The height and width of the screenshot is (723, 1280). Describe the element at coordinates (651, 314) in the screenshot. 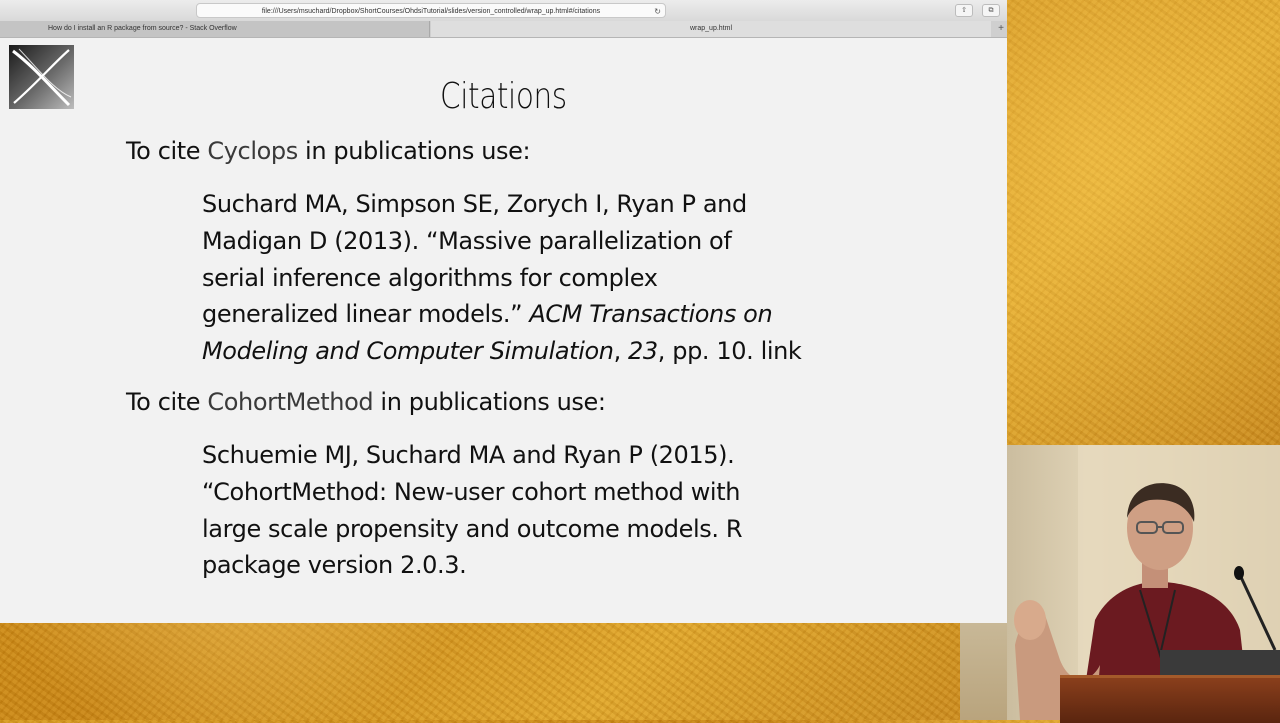

I see `journal-name: ACM Transactions on` at that location.